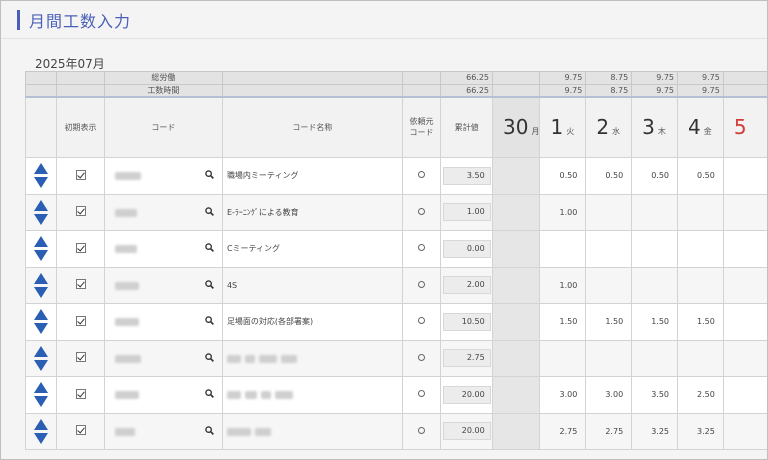 This screenshot has height=460, width=768. I want to click on requester-code-cell, so click(421, 322).